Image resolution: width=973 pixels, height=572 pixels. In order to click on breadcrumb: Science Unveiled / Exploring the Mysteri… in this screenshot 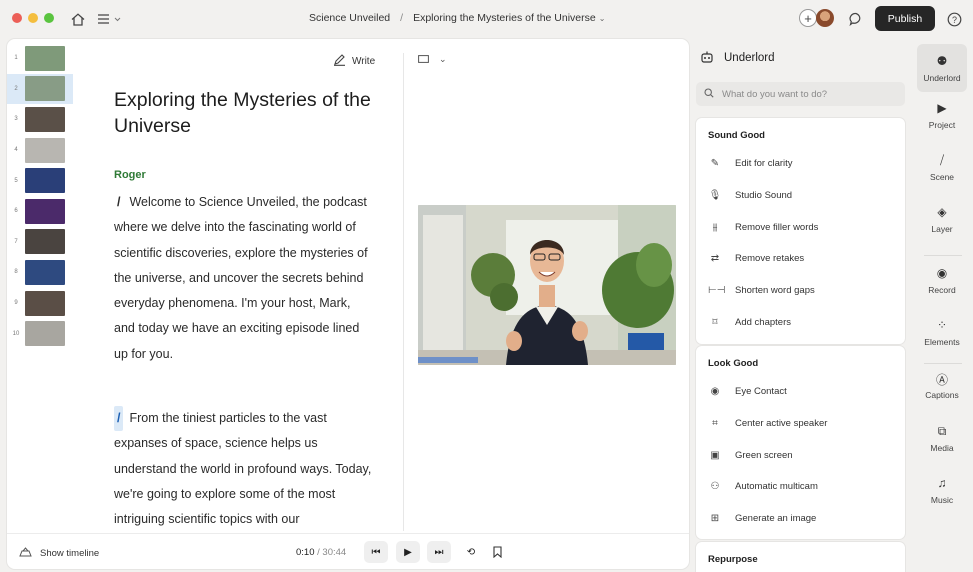, I will do `click(457, 18)`.